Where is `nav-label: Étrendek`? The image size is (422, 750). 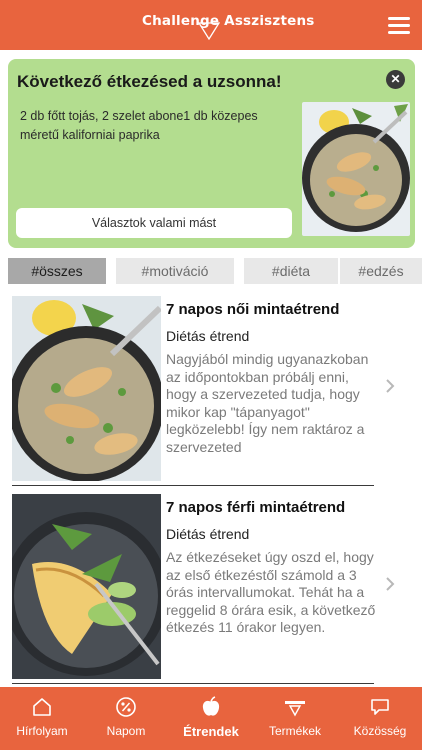
nav-label: Étrendek is located at coordinates (211, 731).